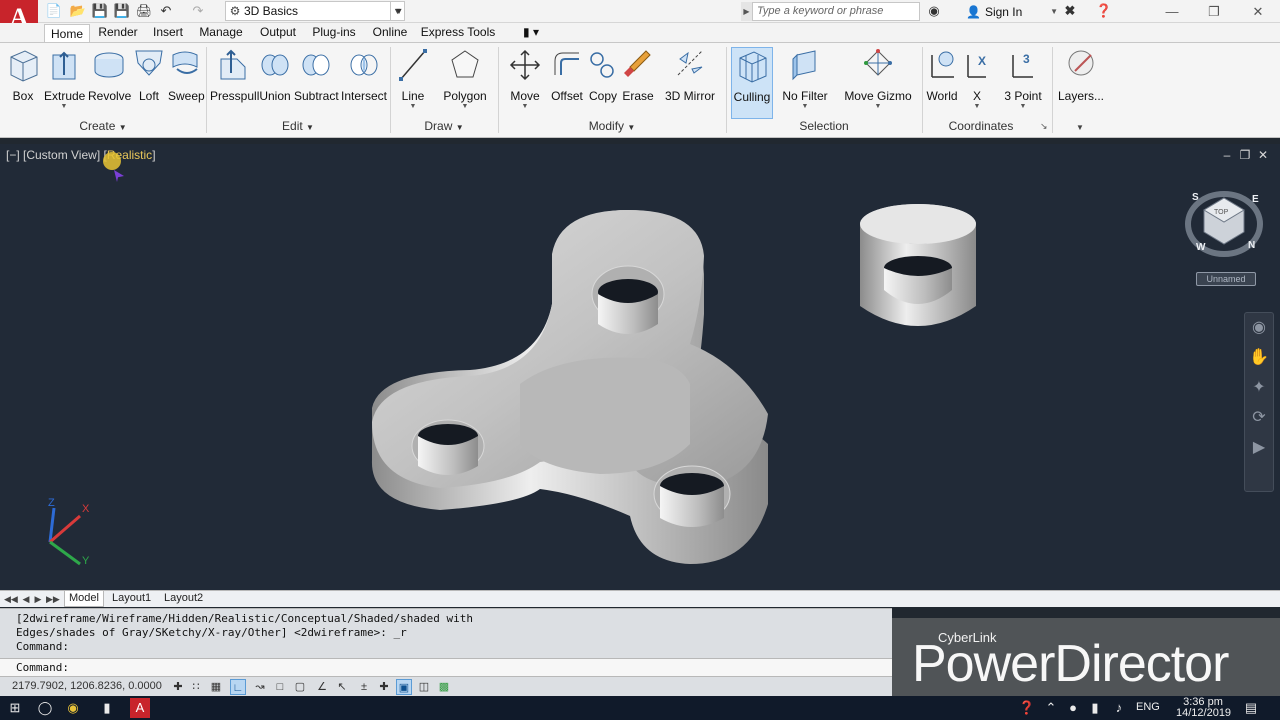  Describe the element at coordinates (977, 84) in the screenshot. I see `x-ucs-button: X X ▼` at that location.